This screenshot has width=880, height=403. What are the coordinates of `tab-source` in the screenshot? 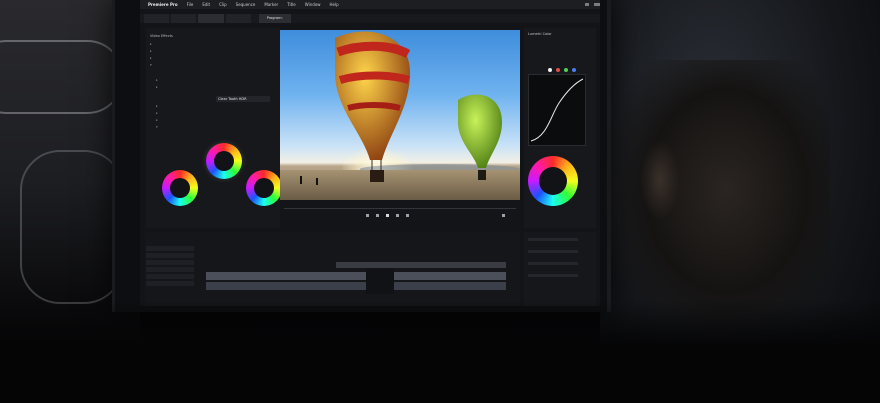 It's located at (156, 18).